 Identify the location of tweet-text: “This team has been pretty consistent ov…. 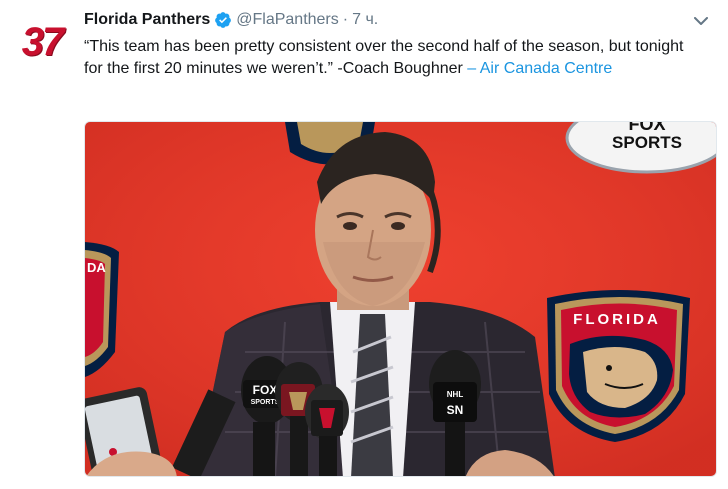
(394, 58).